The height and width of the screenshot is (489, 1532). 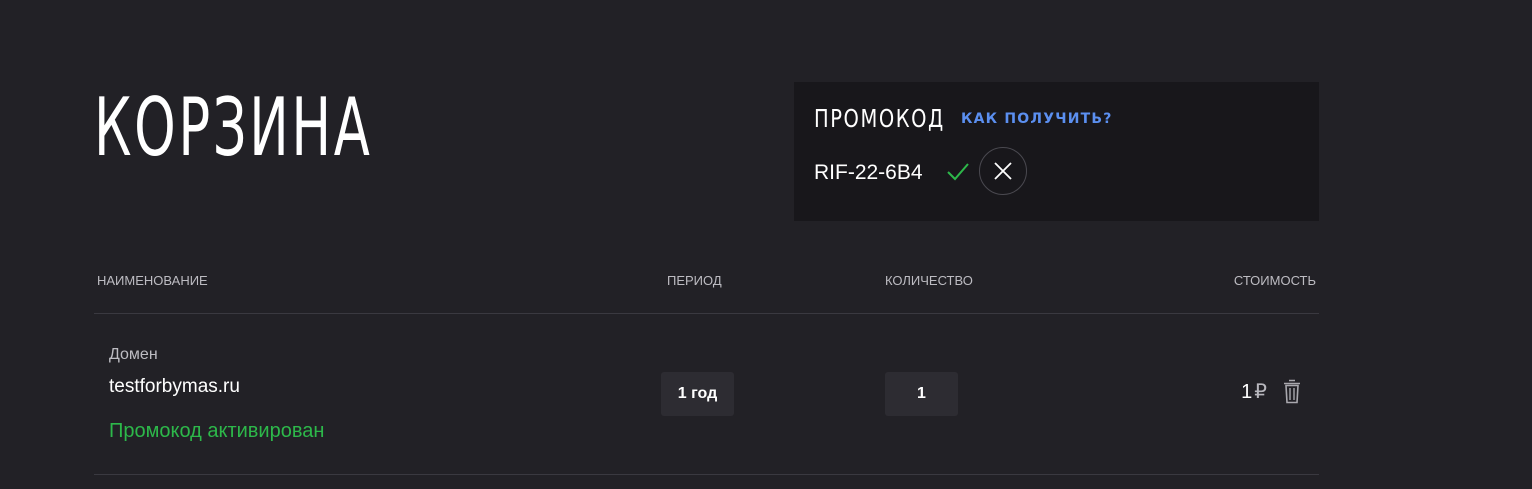 I want to click on close-icon, so click(x=1003, y=171).